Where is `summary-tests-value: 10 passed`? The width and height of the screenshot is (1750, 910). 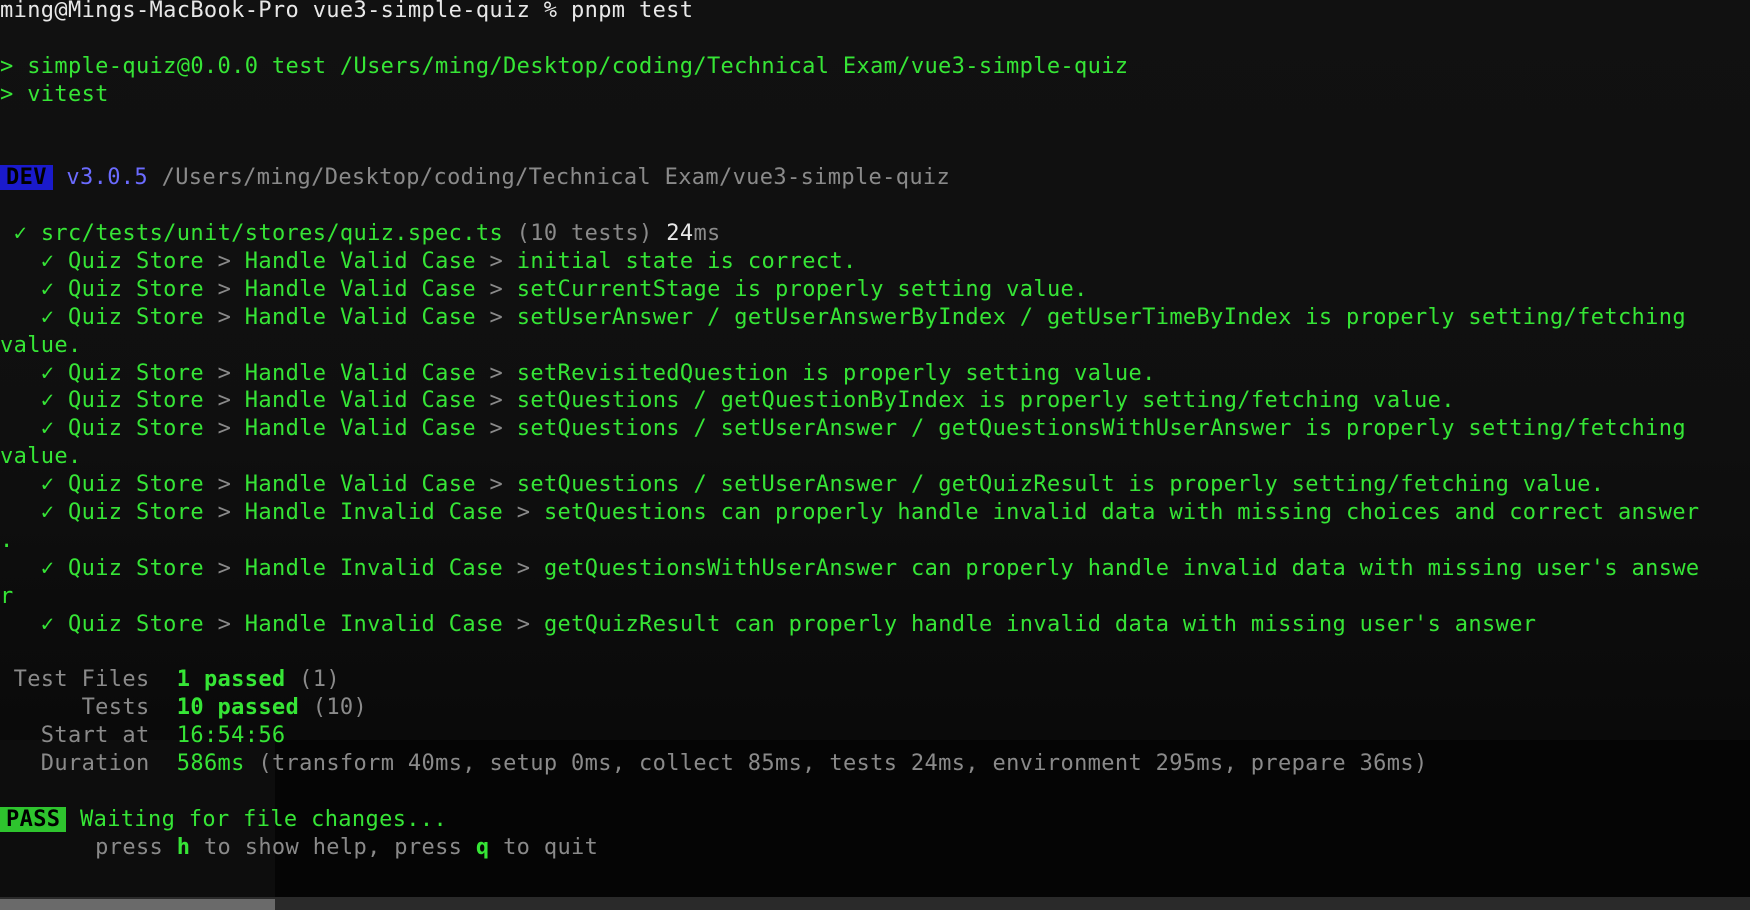
summary-tests-value: 10 passed is located at coordinates (238, 708).